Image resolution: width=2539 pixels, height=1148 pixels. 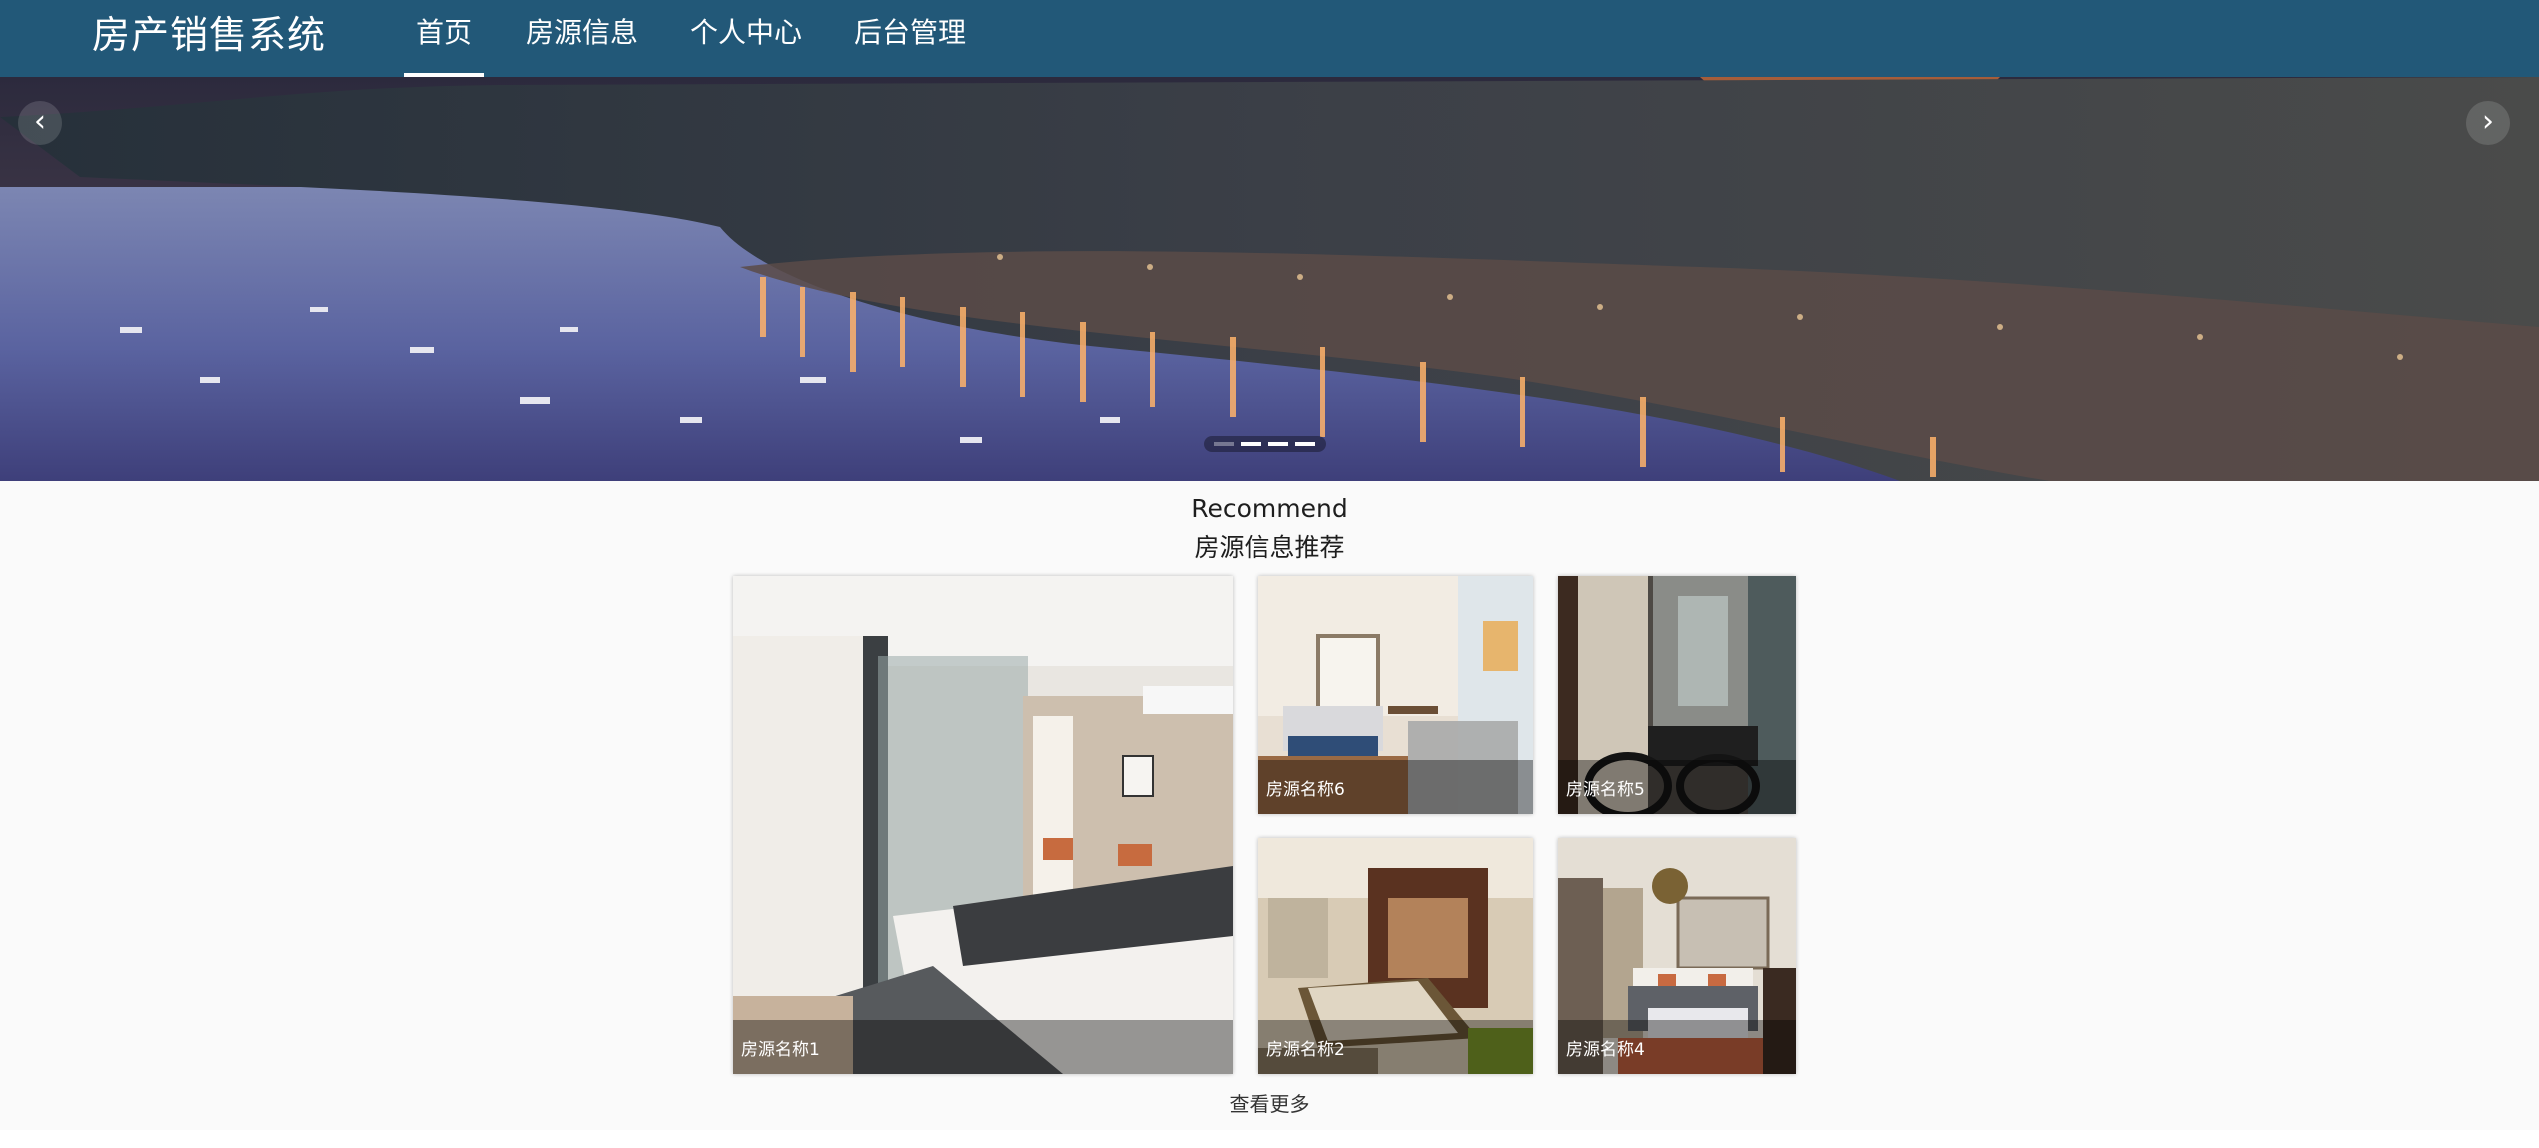 I want to click on carousel-next-button: ›, so click(x=2488, y=123).